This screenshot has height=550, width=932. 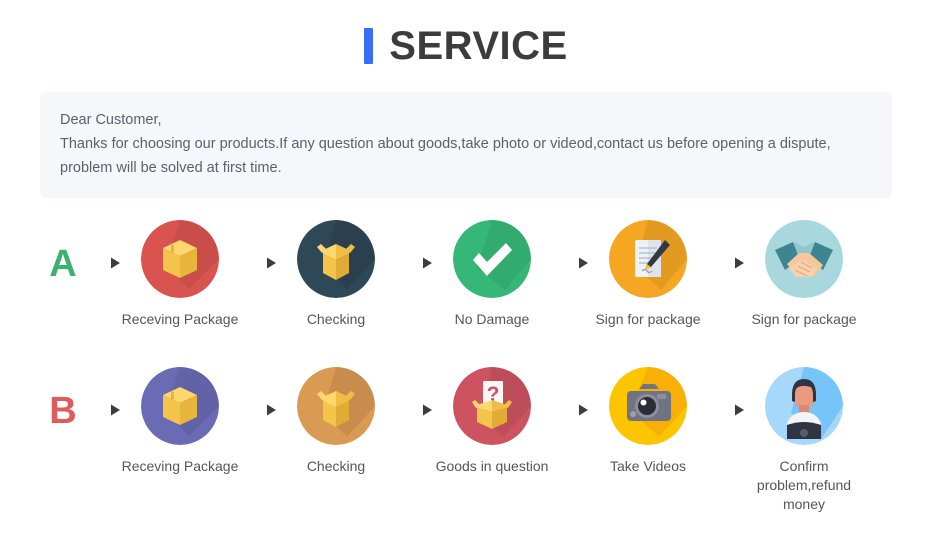 I want to click on check-mark-icon, so click(x=492, y=259).